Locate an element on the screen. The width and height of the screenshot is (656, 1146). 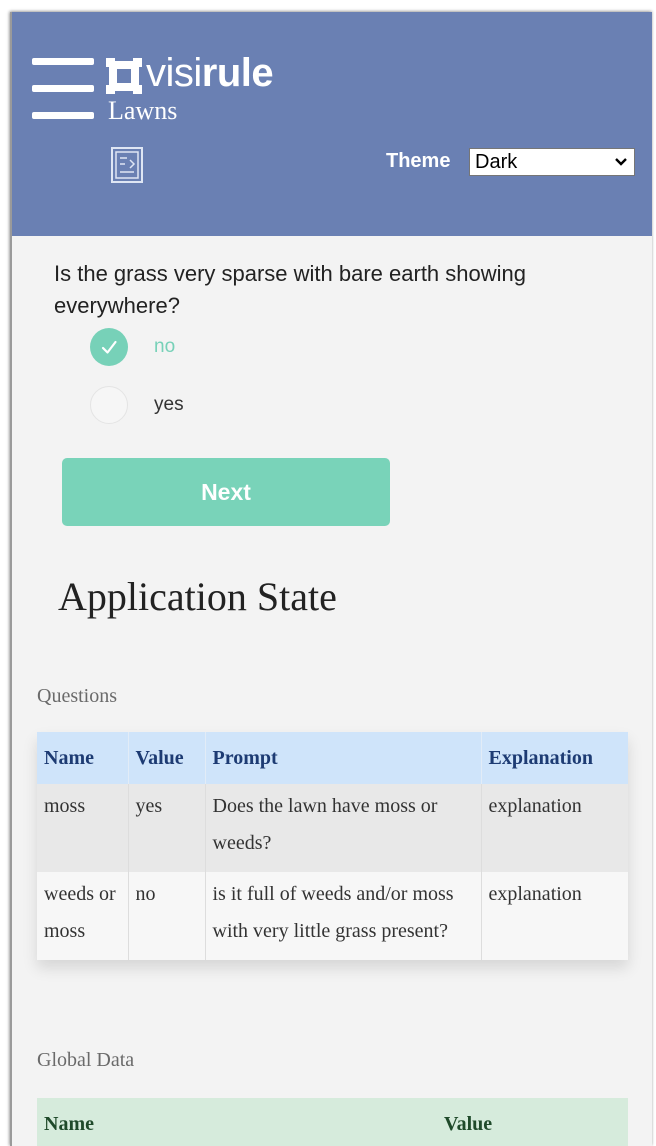
check-icon is located at coordinates (109, 347).